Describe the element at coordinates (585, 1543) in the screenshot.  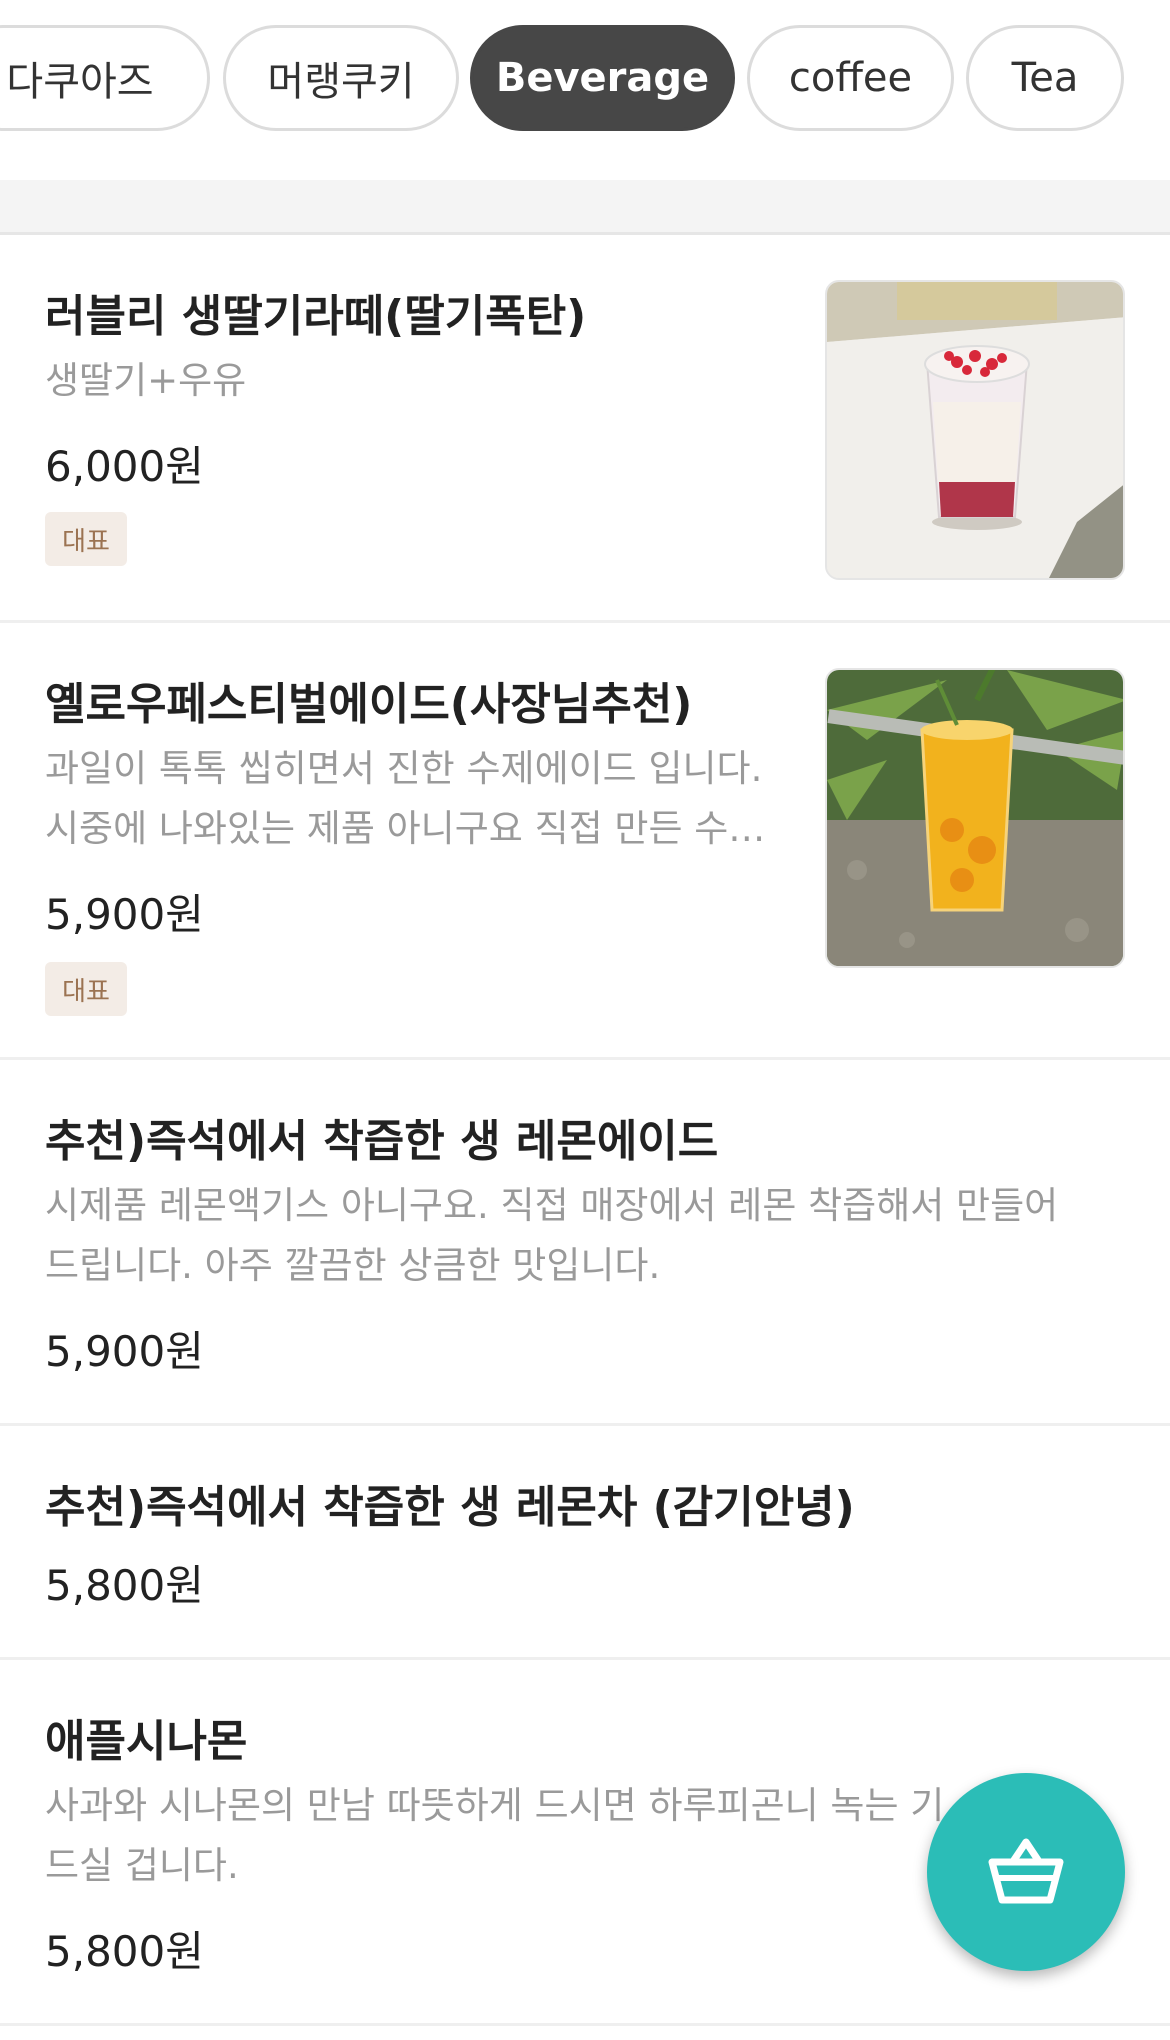
I see `menu-item: 추천)즉석에서 착즙한 생 레몬차 (감기안녕) 5,800원` at that location.